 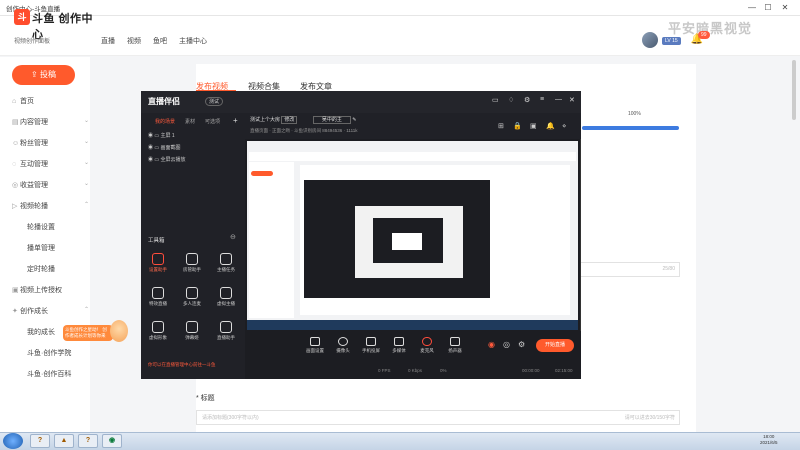 What do you see at coordinates (15, 311) in the screenshot?
I see `growth-icon: ✦` at bounding box center [15, 311].